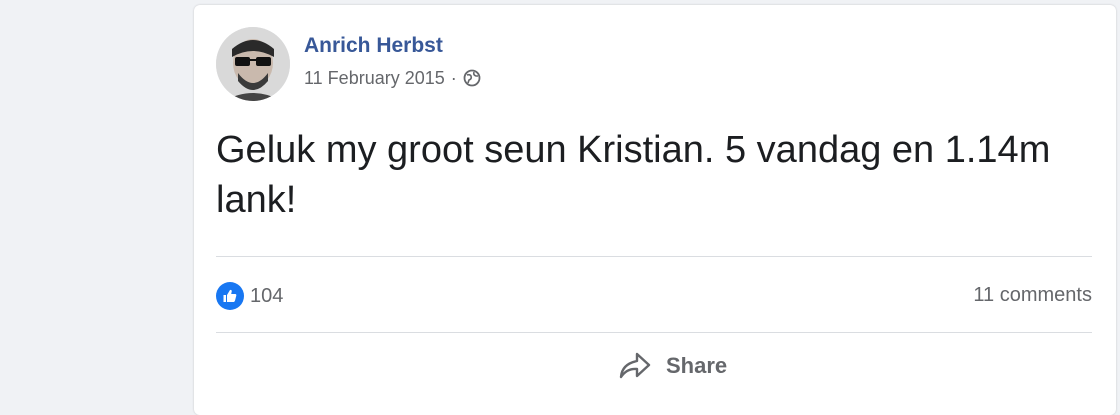 This screenshot has width=1120, height=415. What do you see at coordinates (697, 365) in the screenshot?
I see `share-label: Share` at bounding box center [697, 365].